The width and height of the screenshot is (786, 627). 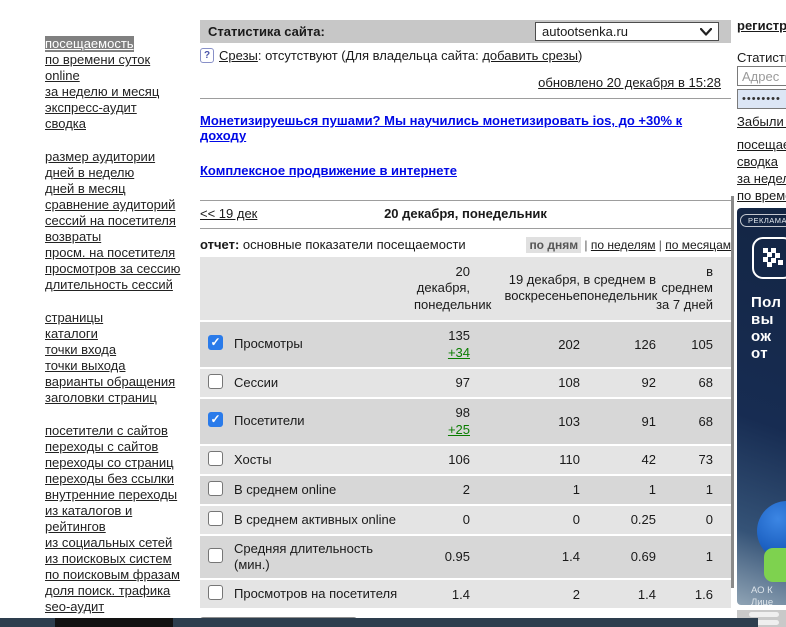 I want to click on sidebar-item: переходы со страниц, so click(x=109, y=463).